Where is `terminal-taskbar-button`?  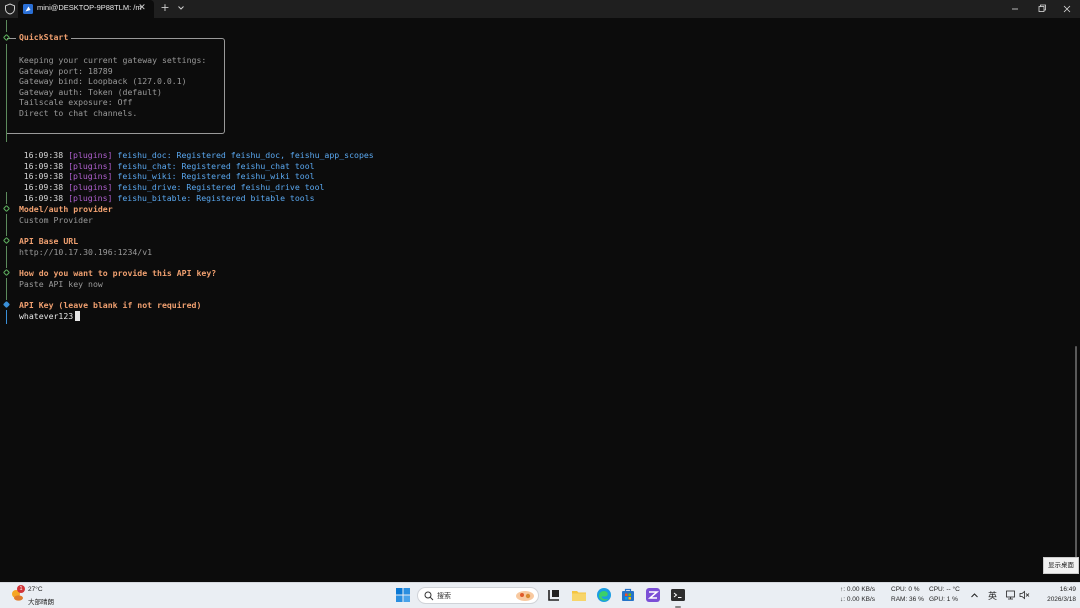
terminal-taskbar-button is located at coordinates (678, 597).